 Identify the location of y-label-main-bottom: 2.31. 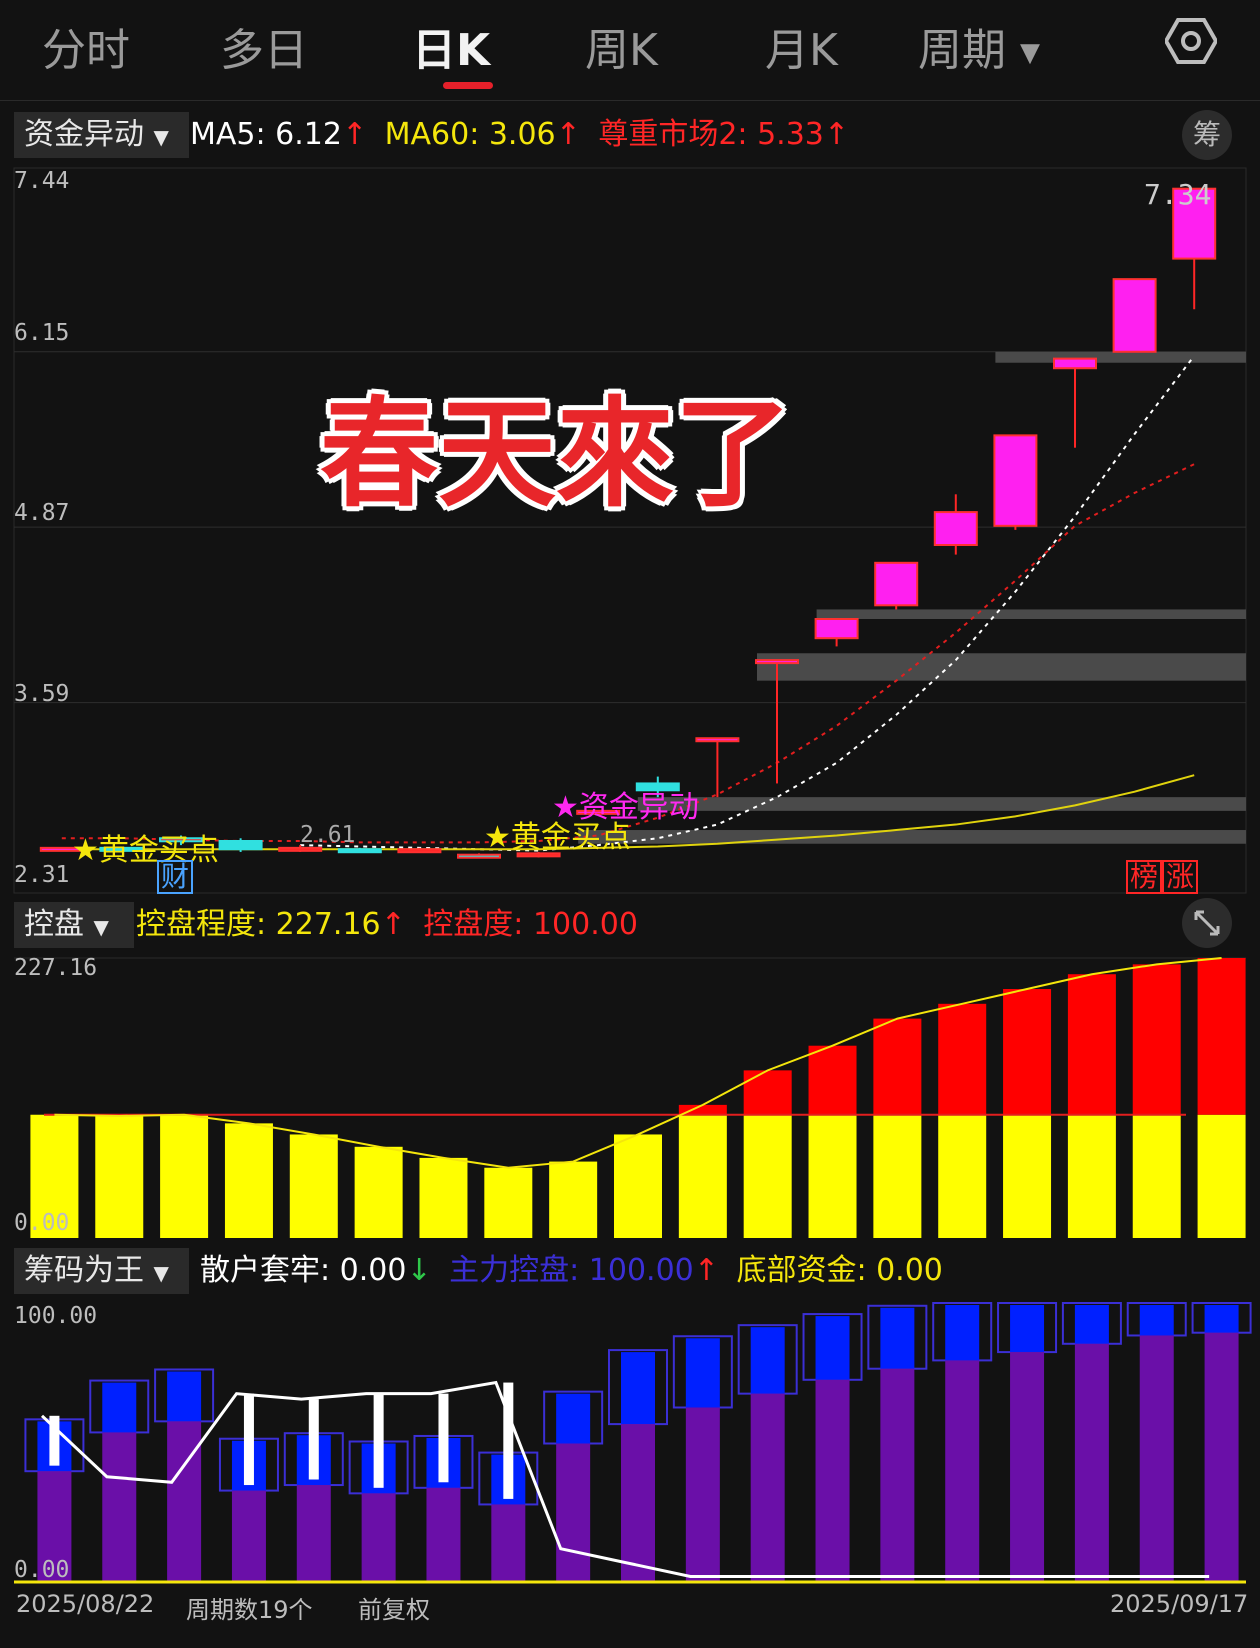
(42, 875).